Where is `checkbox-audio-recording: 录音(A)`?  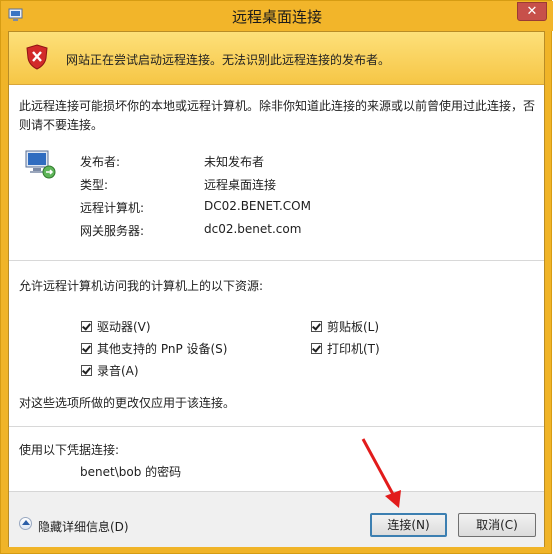
checkbox-audio-recording: 录音(A) is located at coordinates (110, 370).